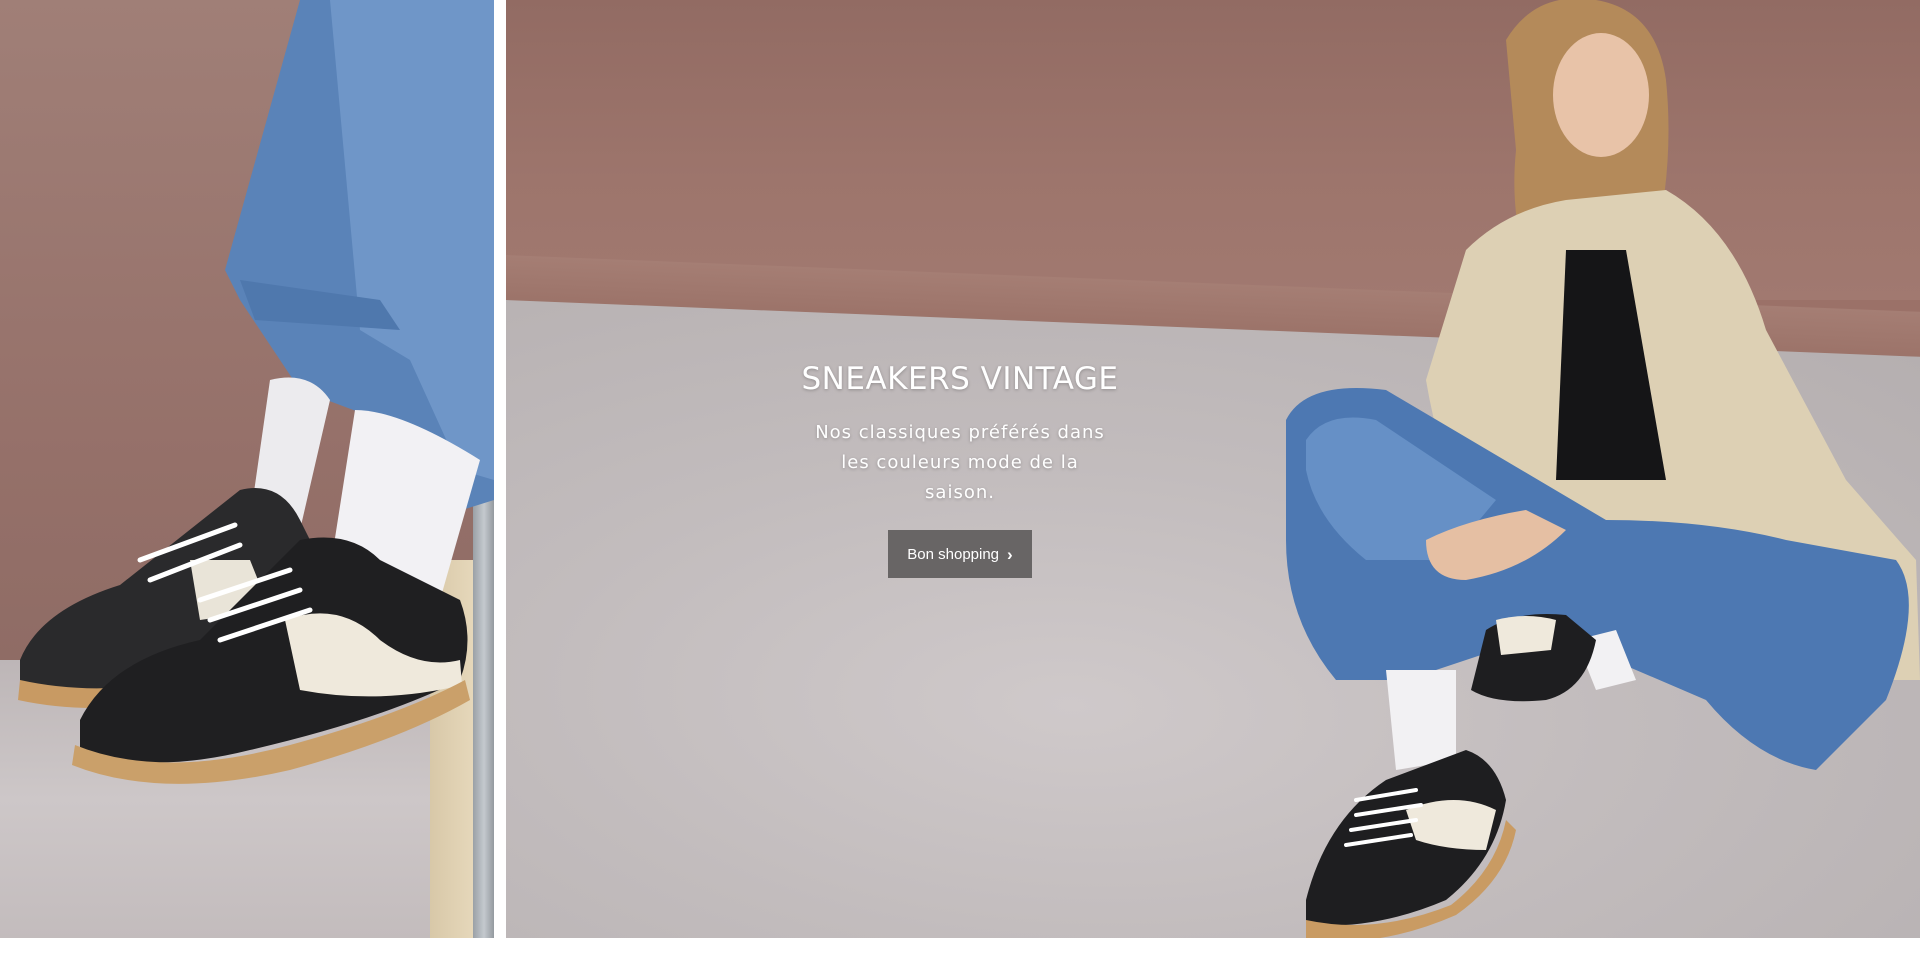 The image size is (1920, 953). I want to click on hero-title: SNEAKERS VINTAGE, so click(960, 379).